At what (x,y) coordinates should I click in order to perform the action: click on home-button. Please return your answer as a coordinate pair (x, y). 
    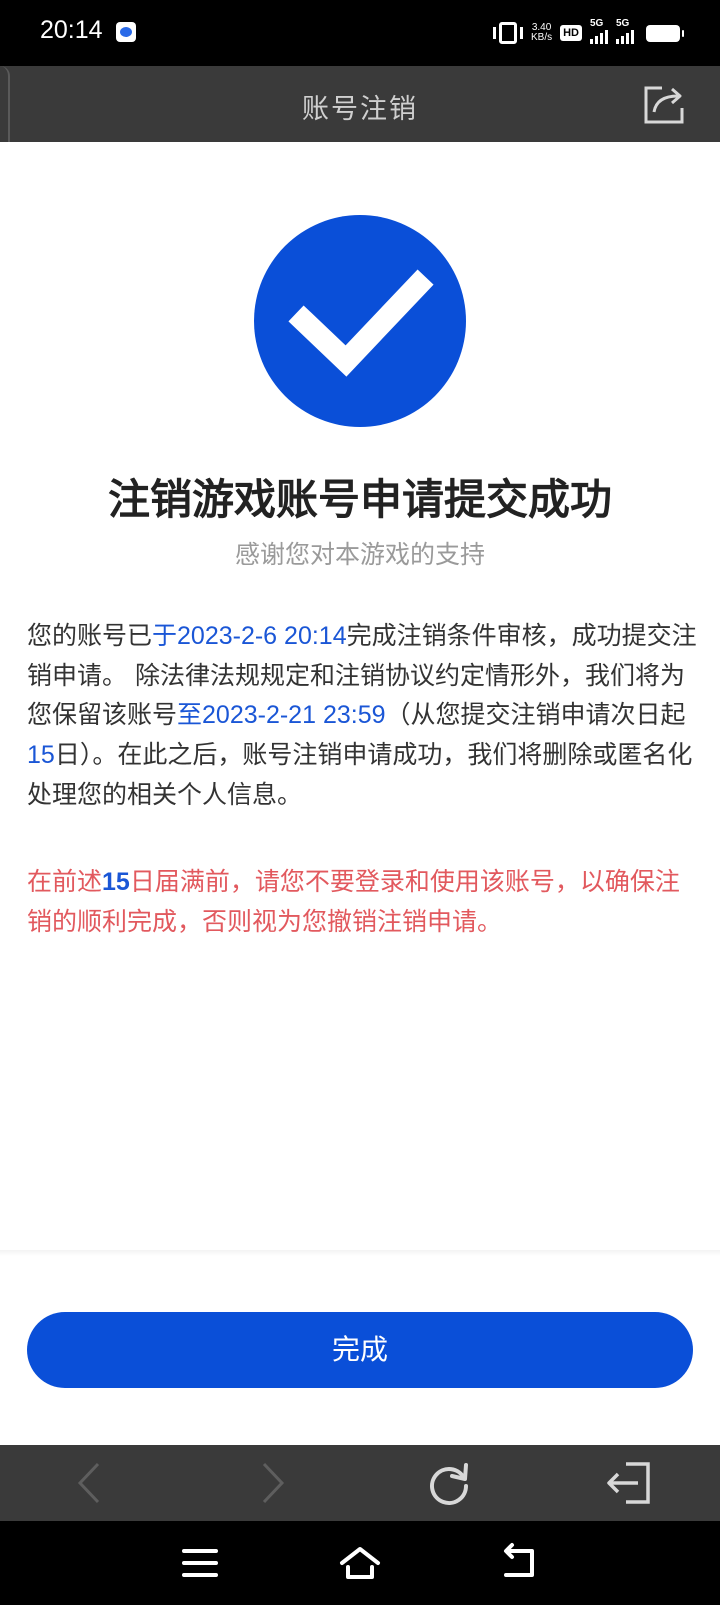
    Looking at the image, I should click on (360, 1563).